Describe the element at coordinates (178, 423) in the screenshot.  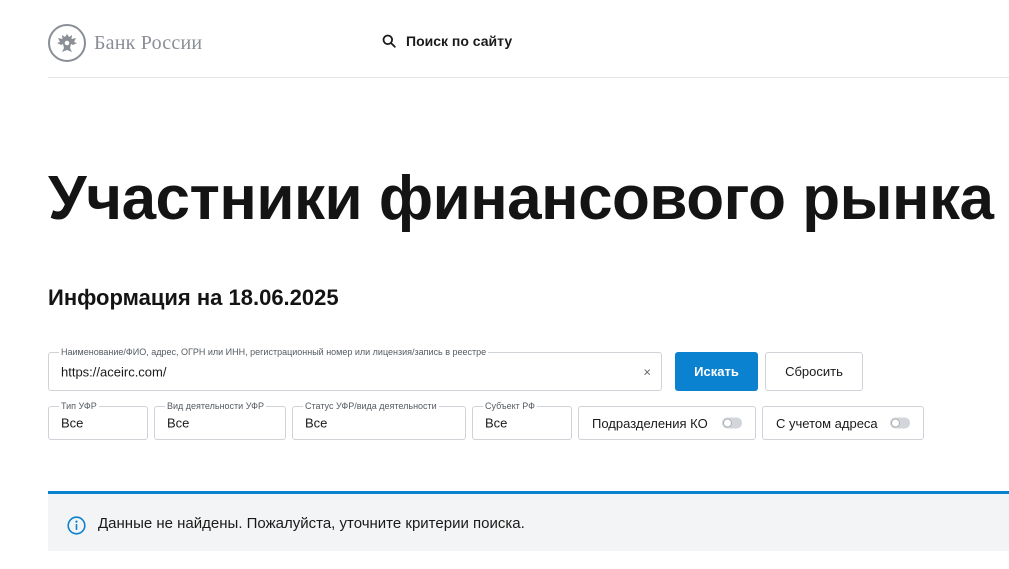
I see `activity-type-value: Все` at that location.